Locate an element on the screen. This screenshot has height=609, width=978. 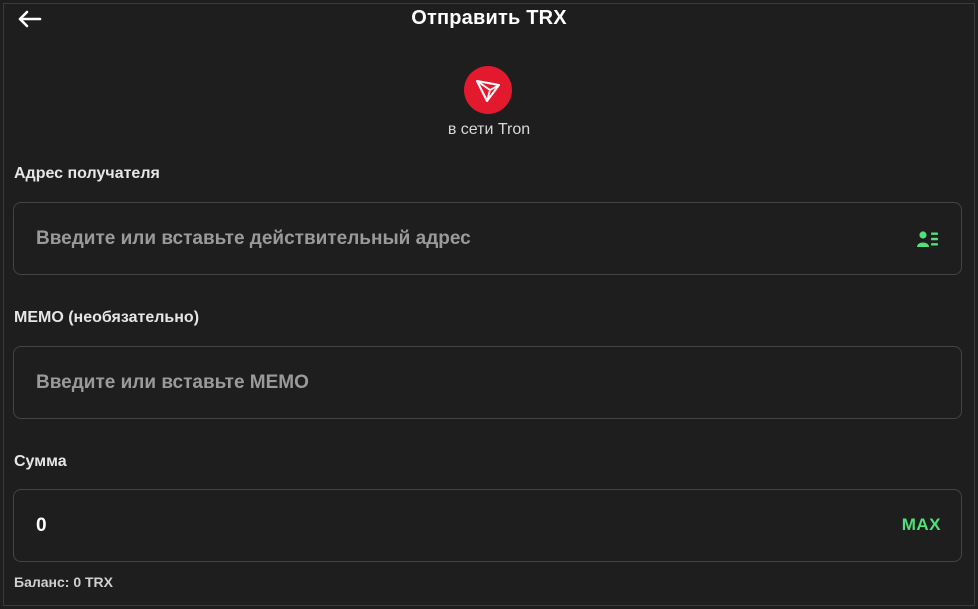
page-title: Отправить TRX is located at coordinates (489, 18).